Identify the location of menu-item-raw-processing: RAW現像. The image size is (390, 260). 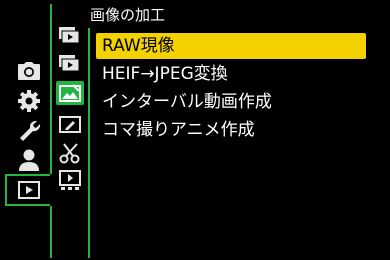
(231, 46).